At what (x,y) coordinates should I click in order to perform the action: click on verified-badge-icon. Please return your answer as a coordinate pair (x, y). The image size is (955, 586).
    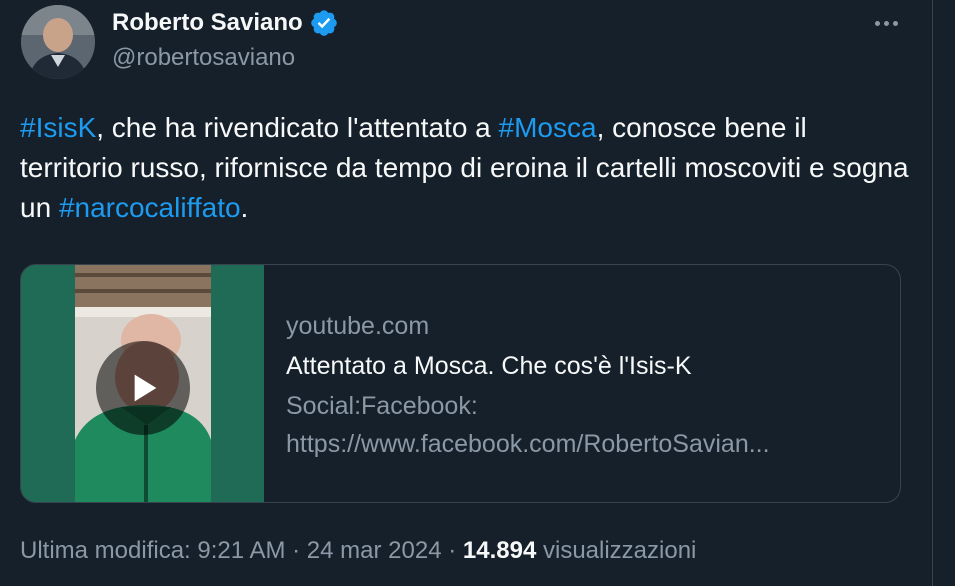
    Looking at the image, I should click on (324, 23).